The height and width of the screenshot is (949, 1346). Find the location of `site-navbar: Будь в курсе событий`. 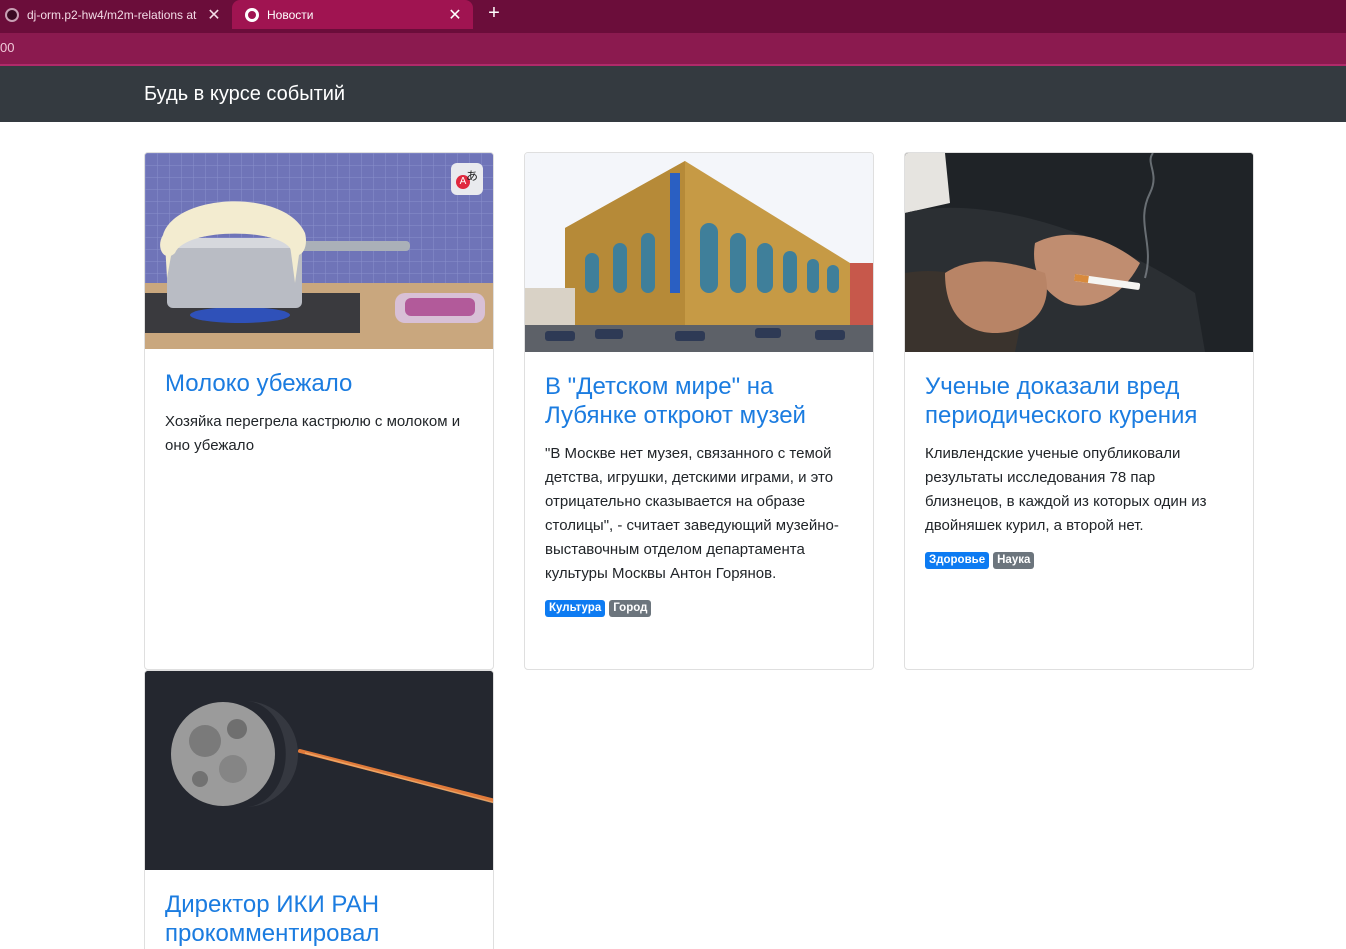

site-navbar: Будь в курсе событий is located at coordinates (673, 94).